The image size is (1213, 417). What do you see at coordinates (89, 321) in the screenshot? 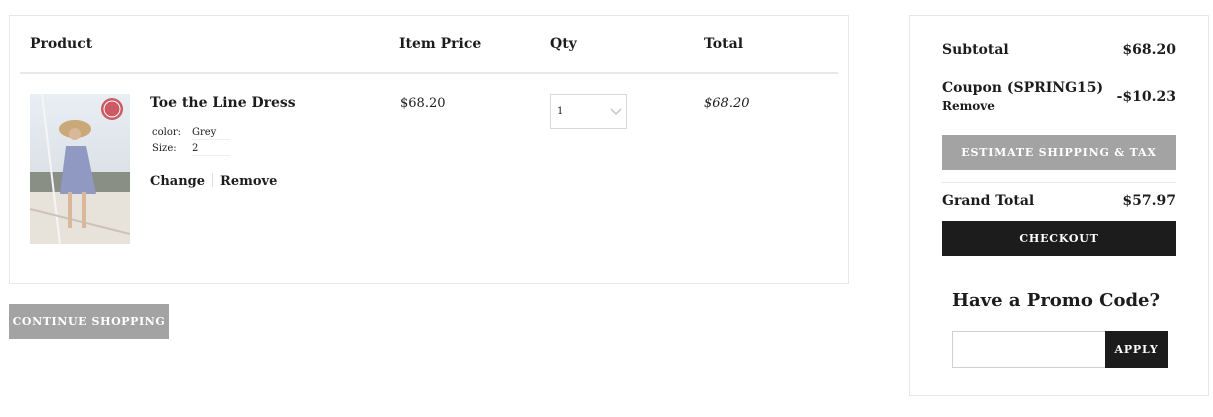
I see `continue-shopping-button: CONTINUE SHOPPING` at bounding box center [89, 321].